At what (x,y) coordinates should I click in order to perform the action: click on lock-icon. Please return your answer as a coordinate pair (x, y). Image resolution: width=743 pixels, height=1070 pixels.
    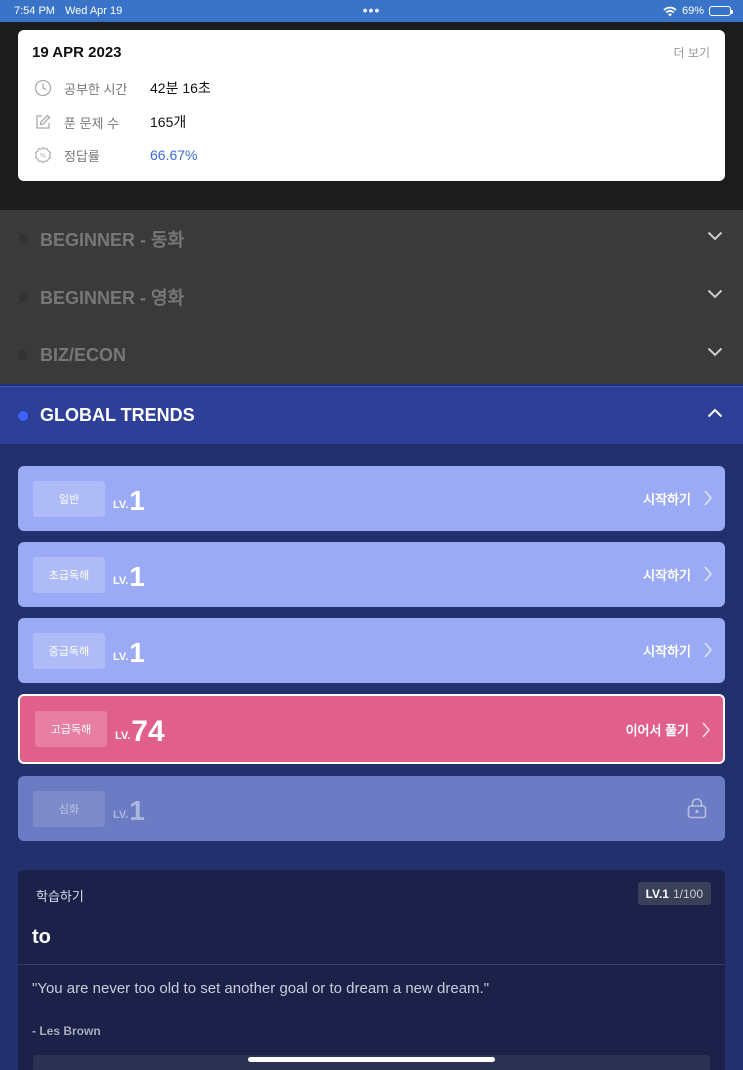
    Looking at the image, I should click on (697, 808).